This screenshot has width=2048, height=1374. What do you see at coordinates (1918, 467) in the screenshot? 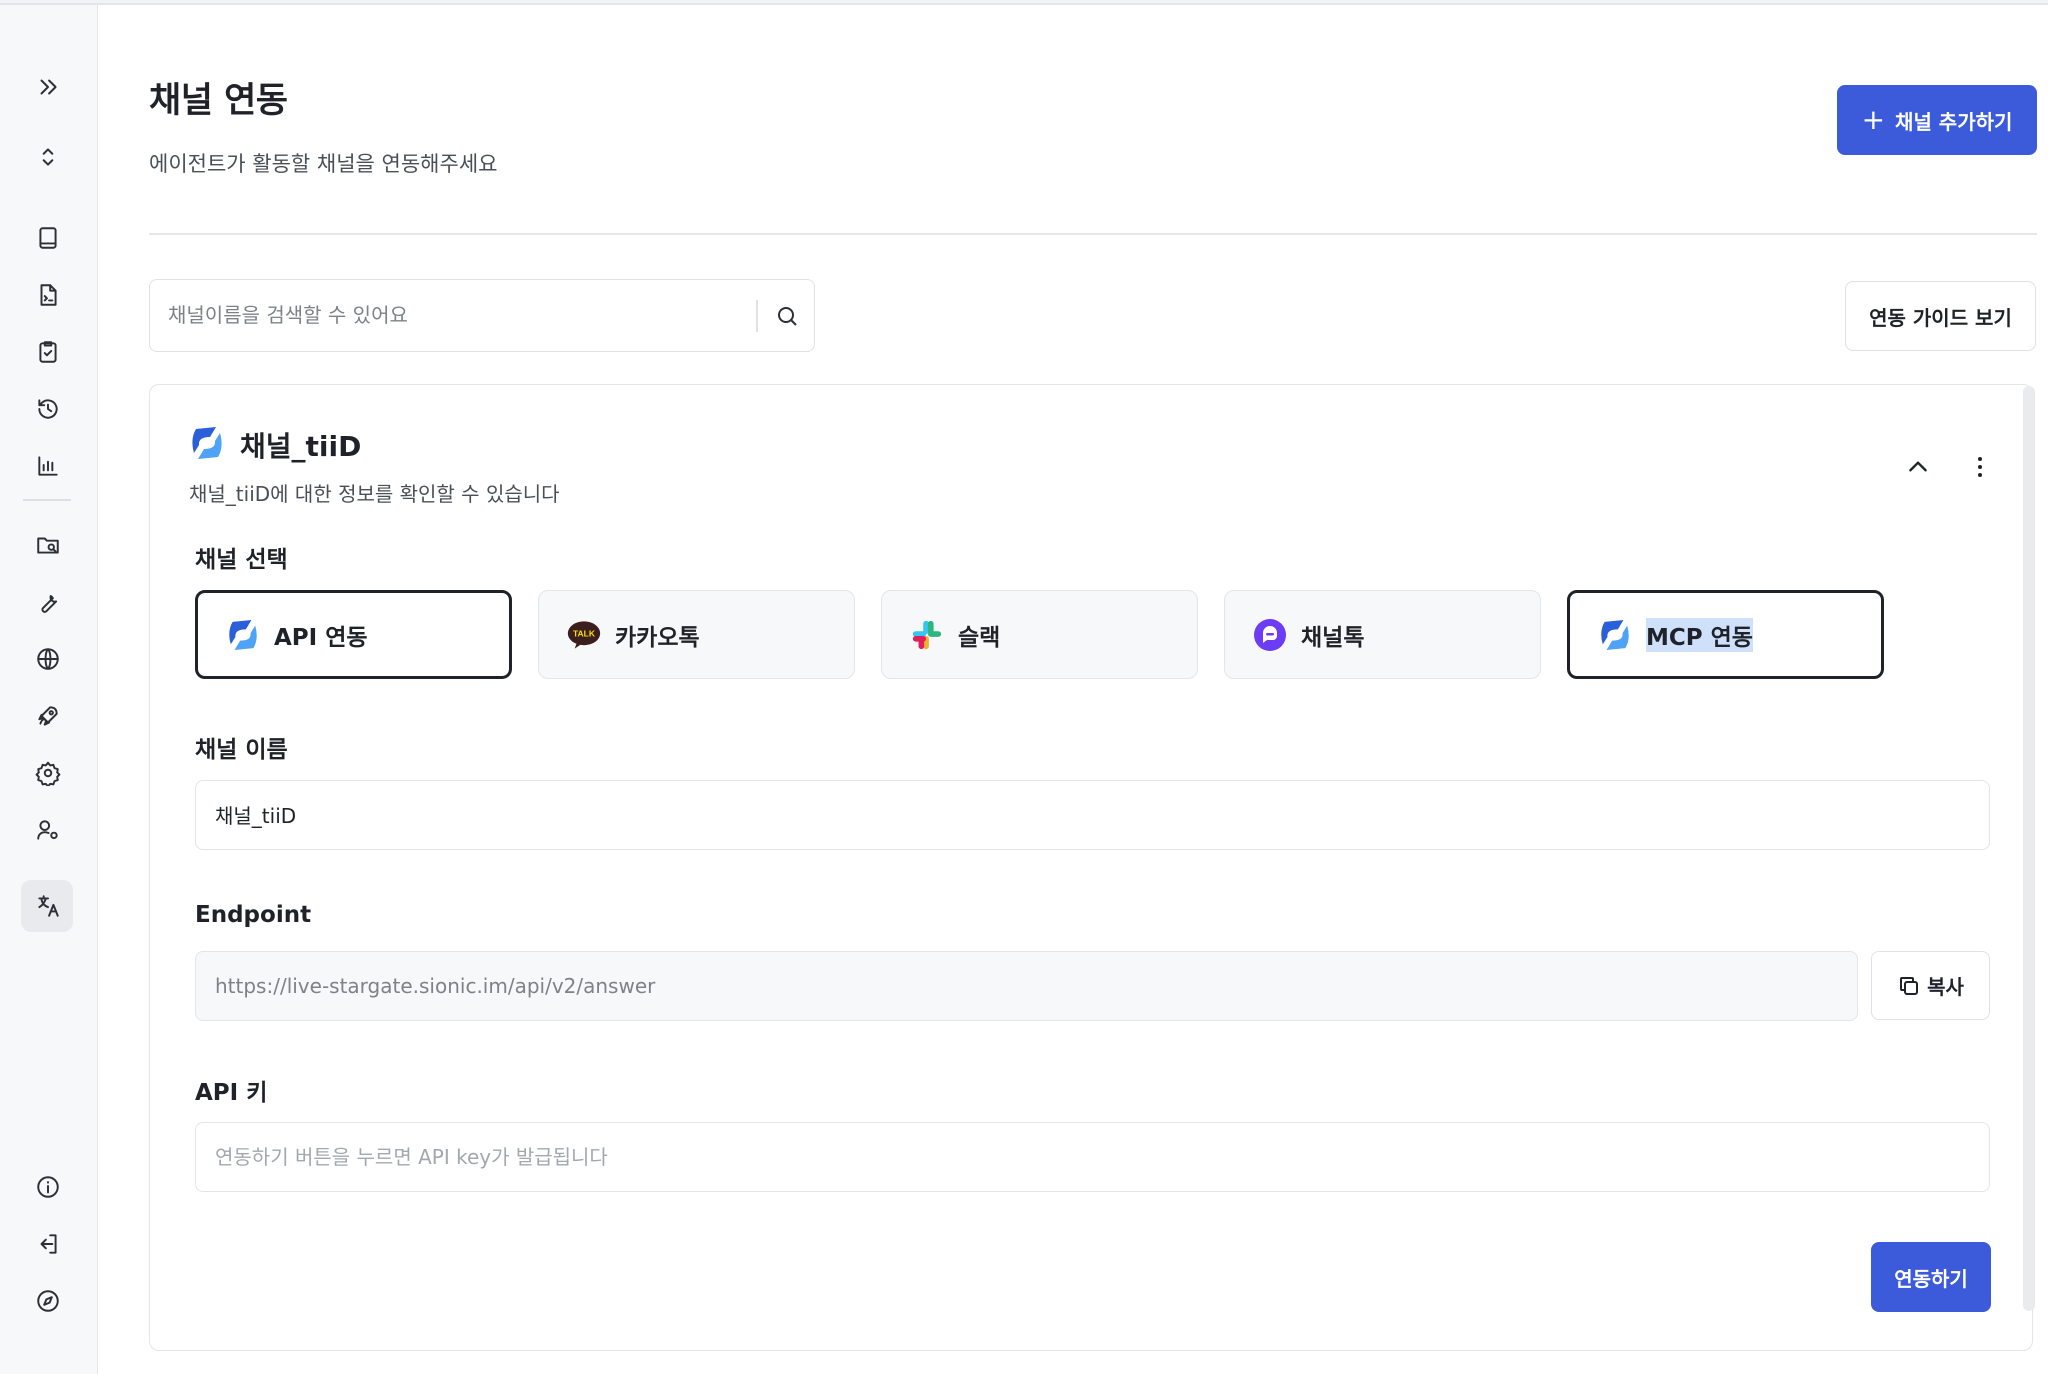
I see `chevron-up-icon` at bounding box center [1918, 467].